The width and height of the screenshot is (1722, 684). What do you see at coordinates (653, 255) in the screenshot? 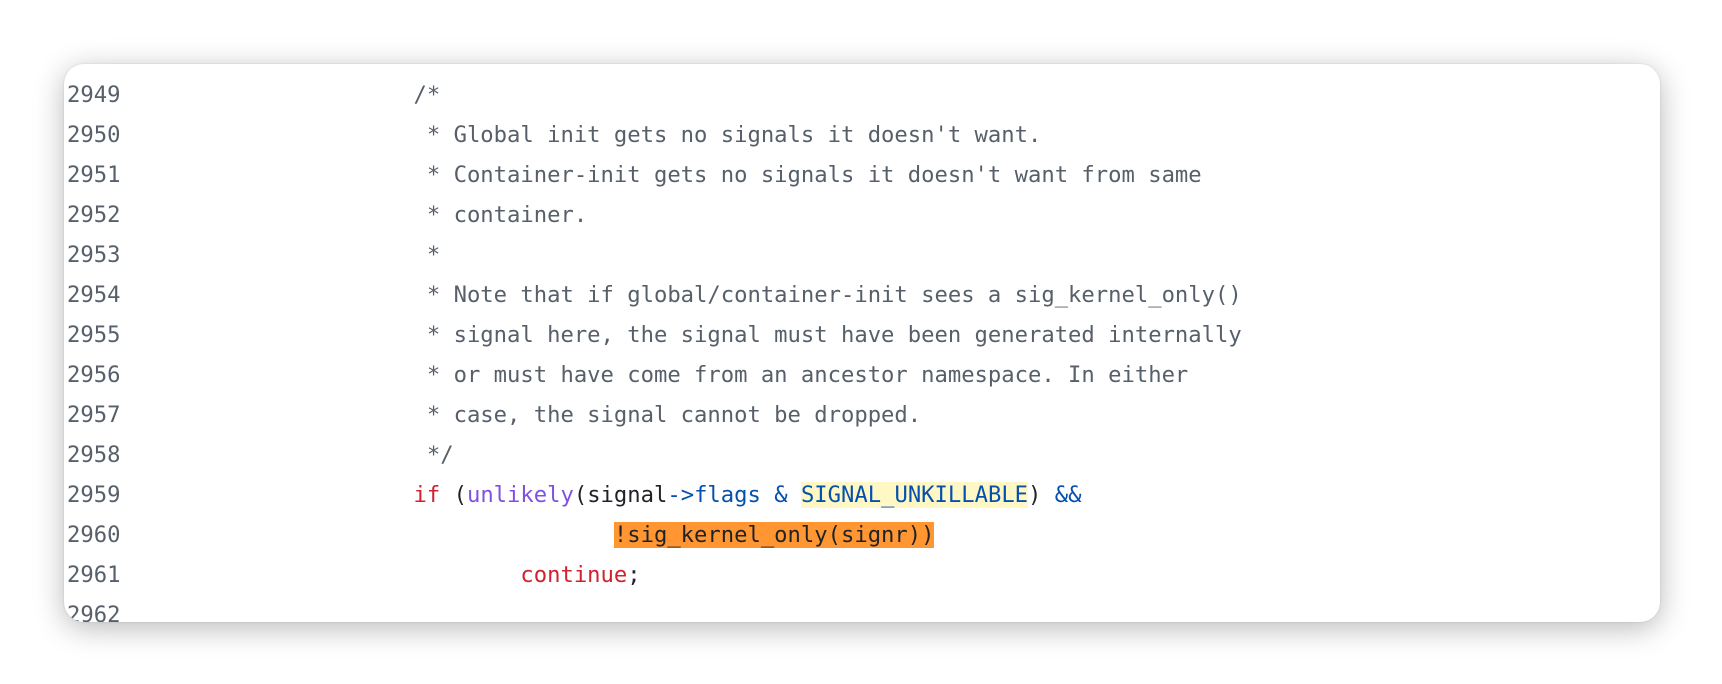
I see `code-line: 2953 *` at bounding box center [653, 255].